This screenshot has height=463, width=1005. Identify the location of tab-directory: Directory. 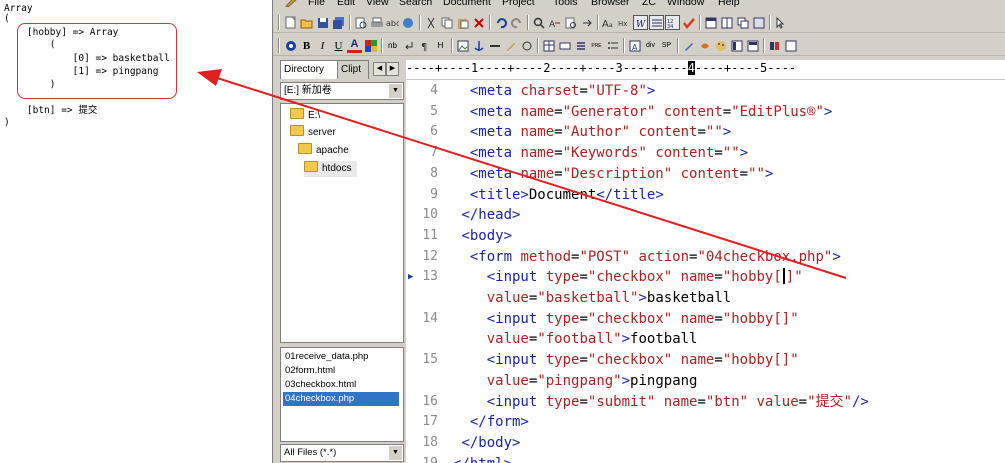
(309, 69).